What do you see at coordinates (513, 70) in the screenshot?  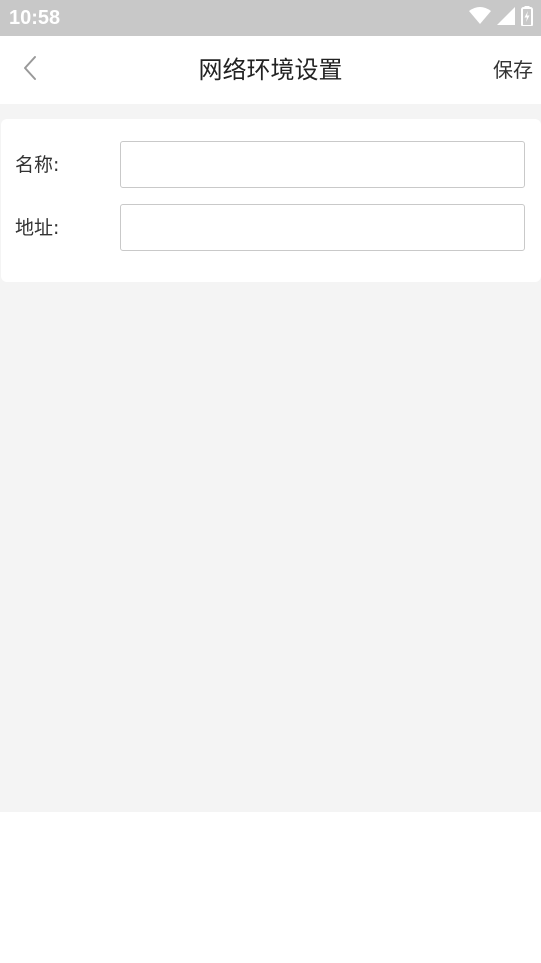 I see `save-button: 保存` at bounding box center [513, 70].